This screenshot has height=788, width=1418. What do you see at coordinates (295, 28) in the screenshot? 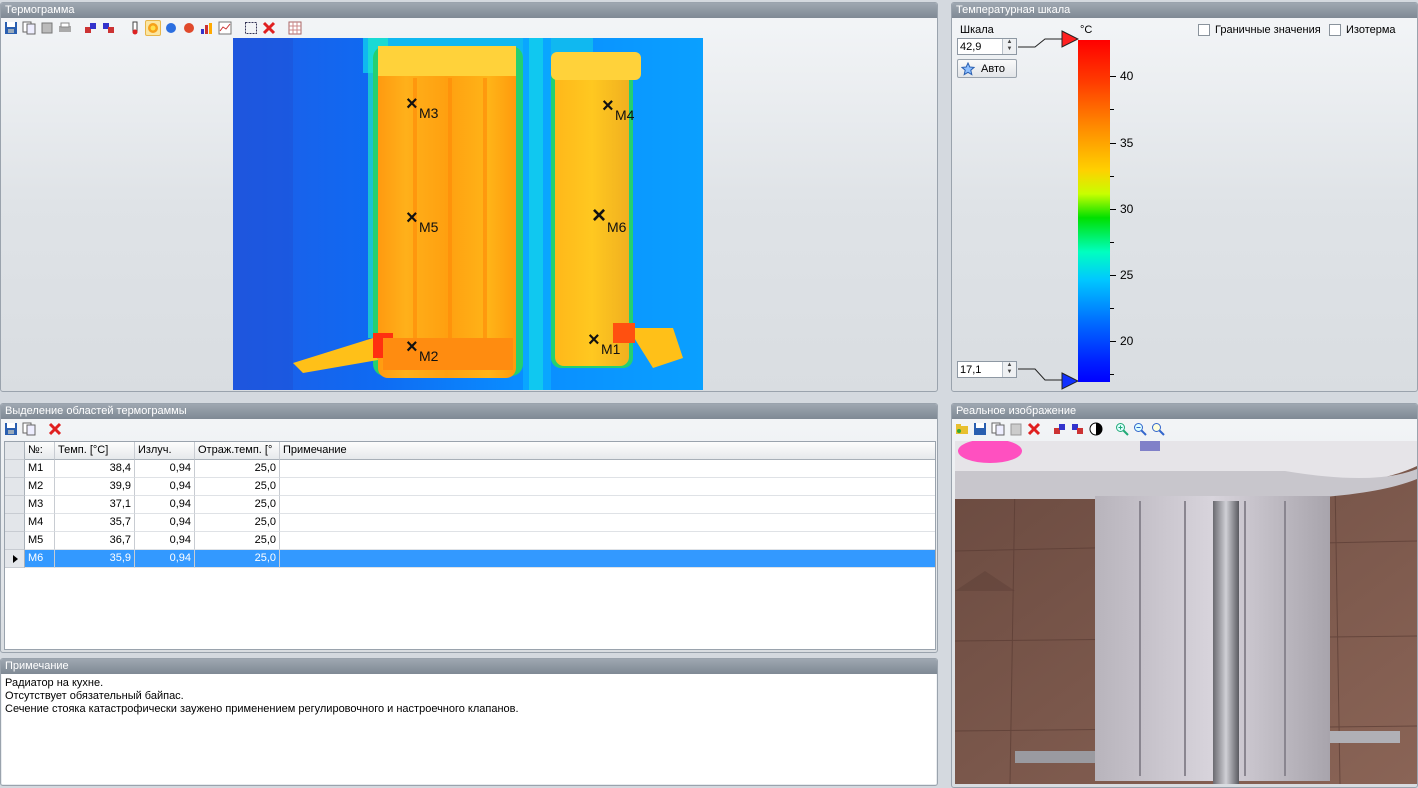
I see `grid-icon` at bounding box center [295, 28].